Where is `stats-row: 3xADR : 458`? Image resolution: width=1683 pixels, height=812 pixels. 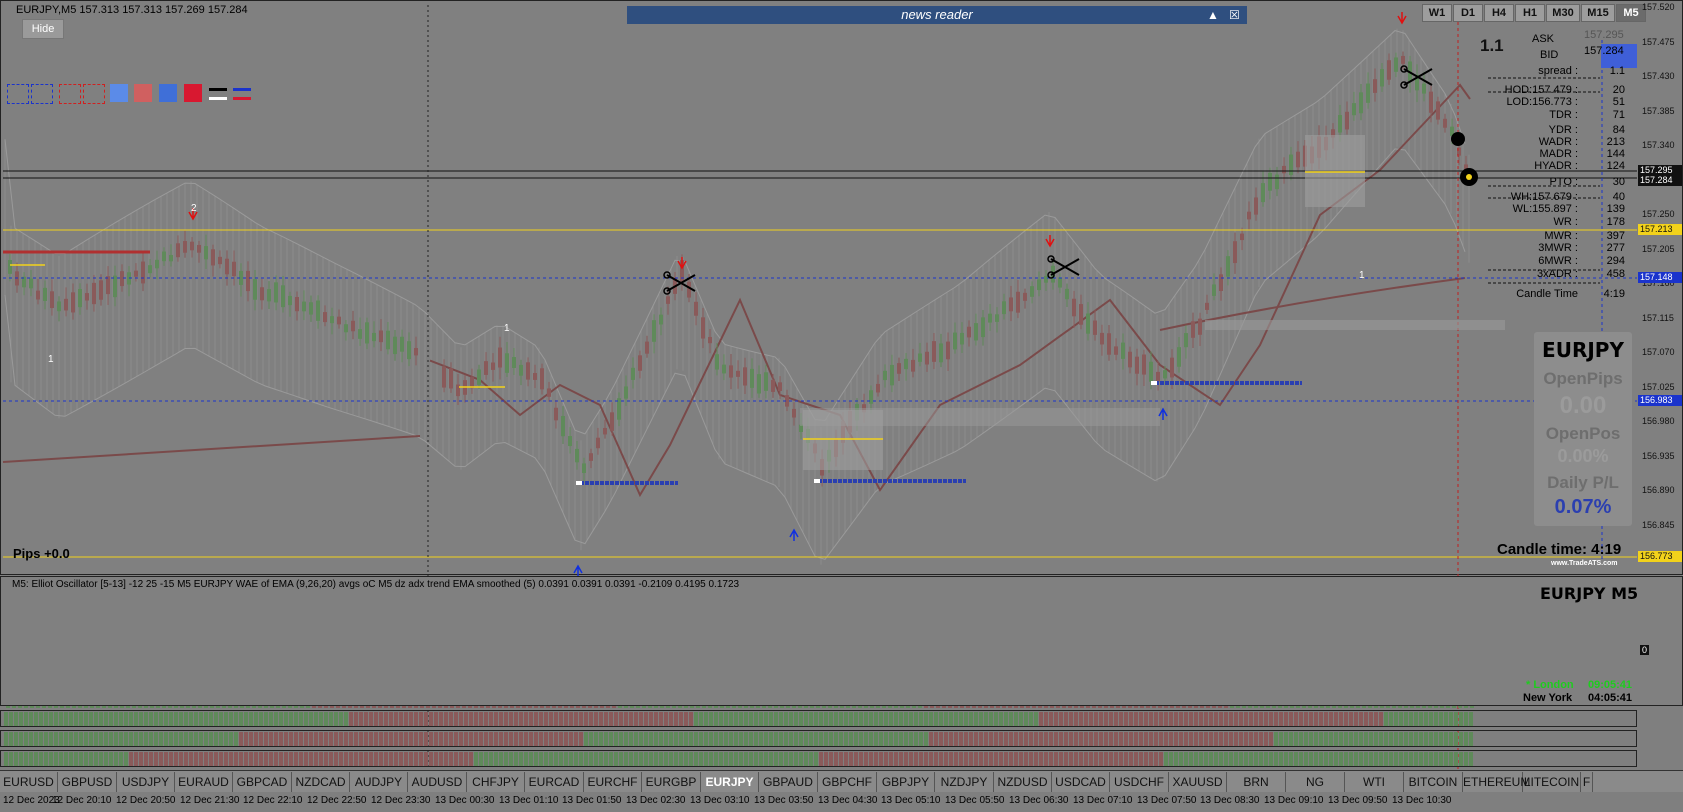 stats-row: 3xADR : 458 is located at coordinates (1547, 274).